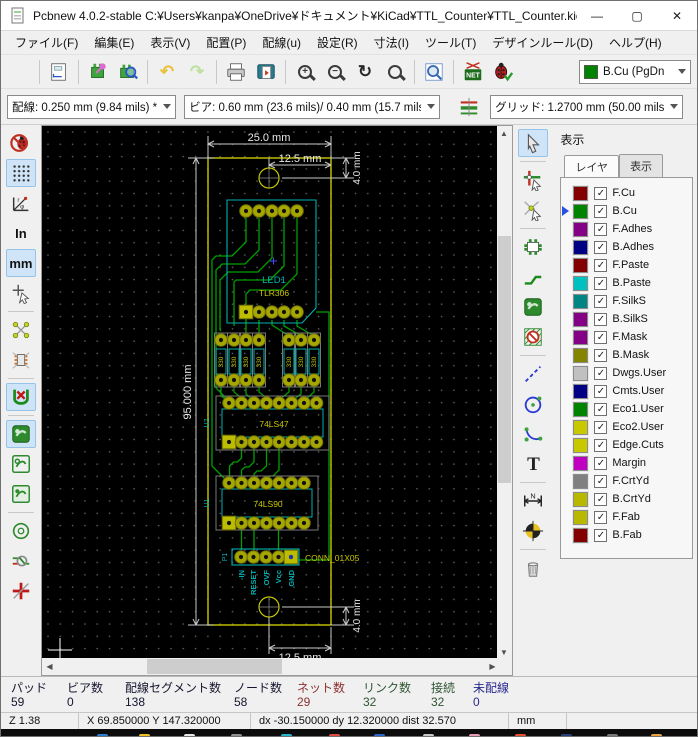 This screenshot has height=737, width=698. Describe the element at coordinates (349, 732) in the screenshot. I see `windows-taskbar` at that location.